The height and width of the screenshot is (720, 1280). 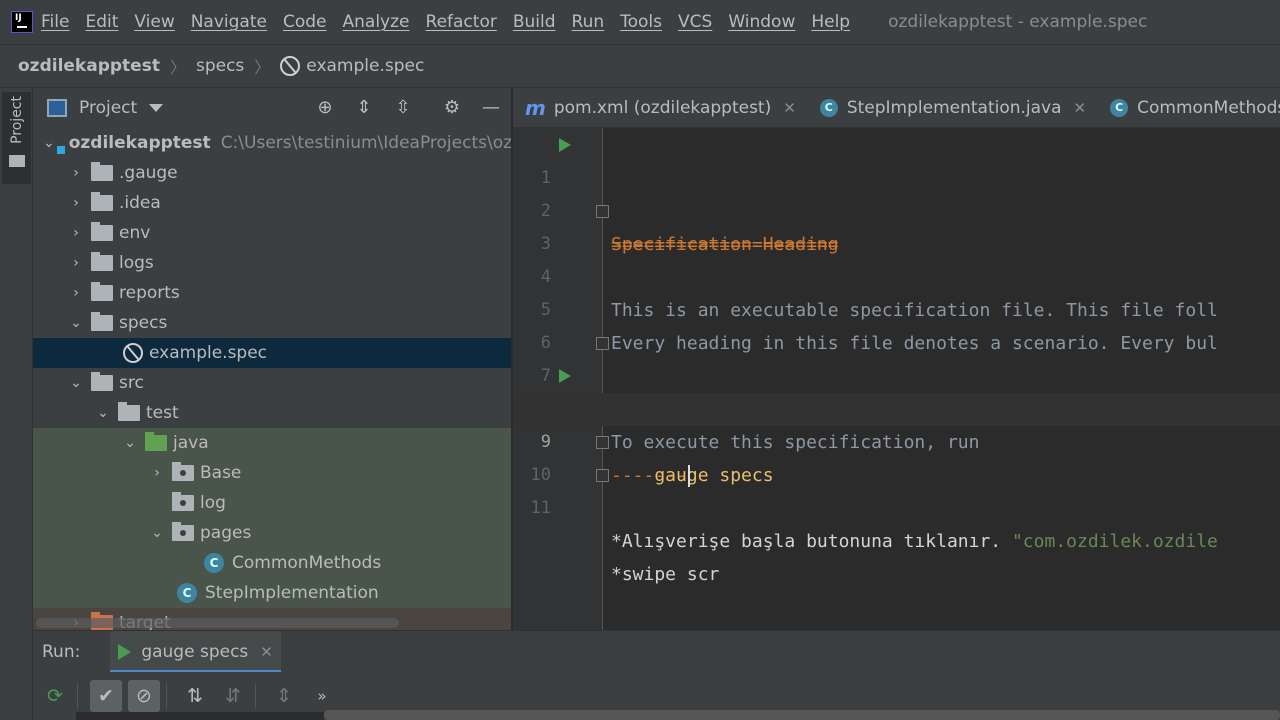 What do you see at coordinates (830, 22) in the screenshot?
I see `menu-help: Help` at bounding box center [830, 22].